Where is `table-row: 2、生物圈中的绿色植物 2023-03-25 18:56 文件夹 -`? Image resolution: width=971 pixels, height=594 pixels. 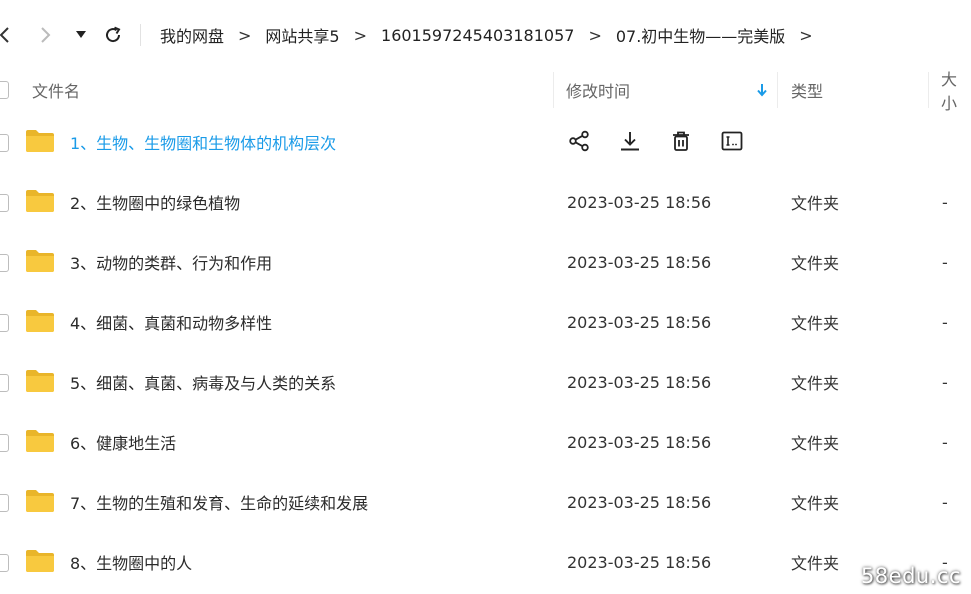 table-row: 2、生物圈中的绿色植物 2023-03-25 18:56 文件夹 - is located at coordinates (485, 202).